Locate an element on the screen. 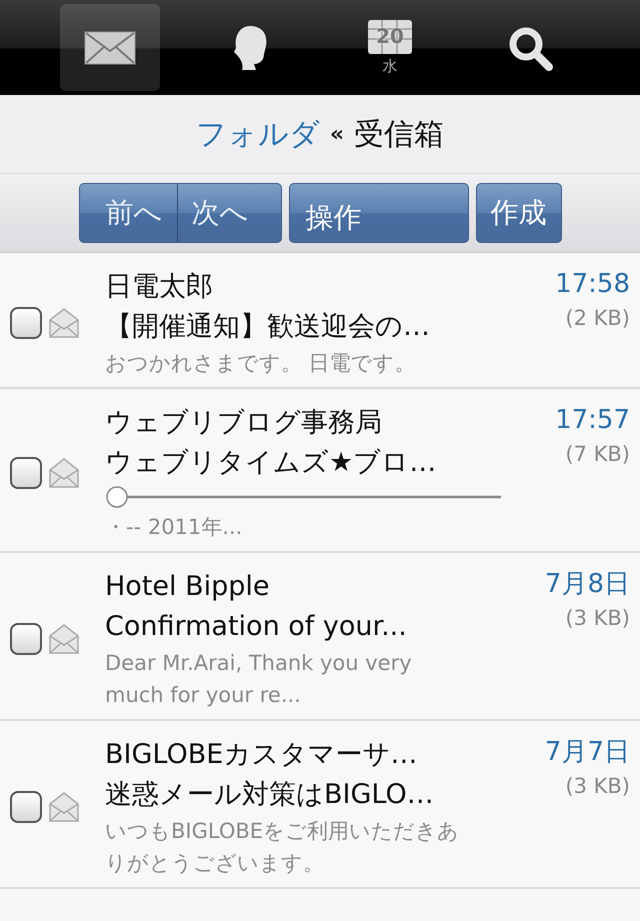 The height and width of the screenshot is (921, 640). action-menu-button: 操作 is located at coordinates (378, 213).